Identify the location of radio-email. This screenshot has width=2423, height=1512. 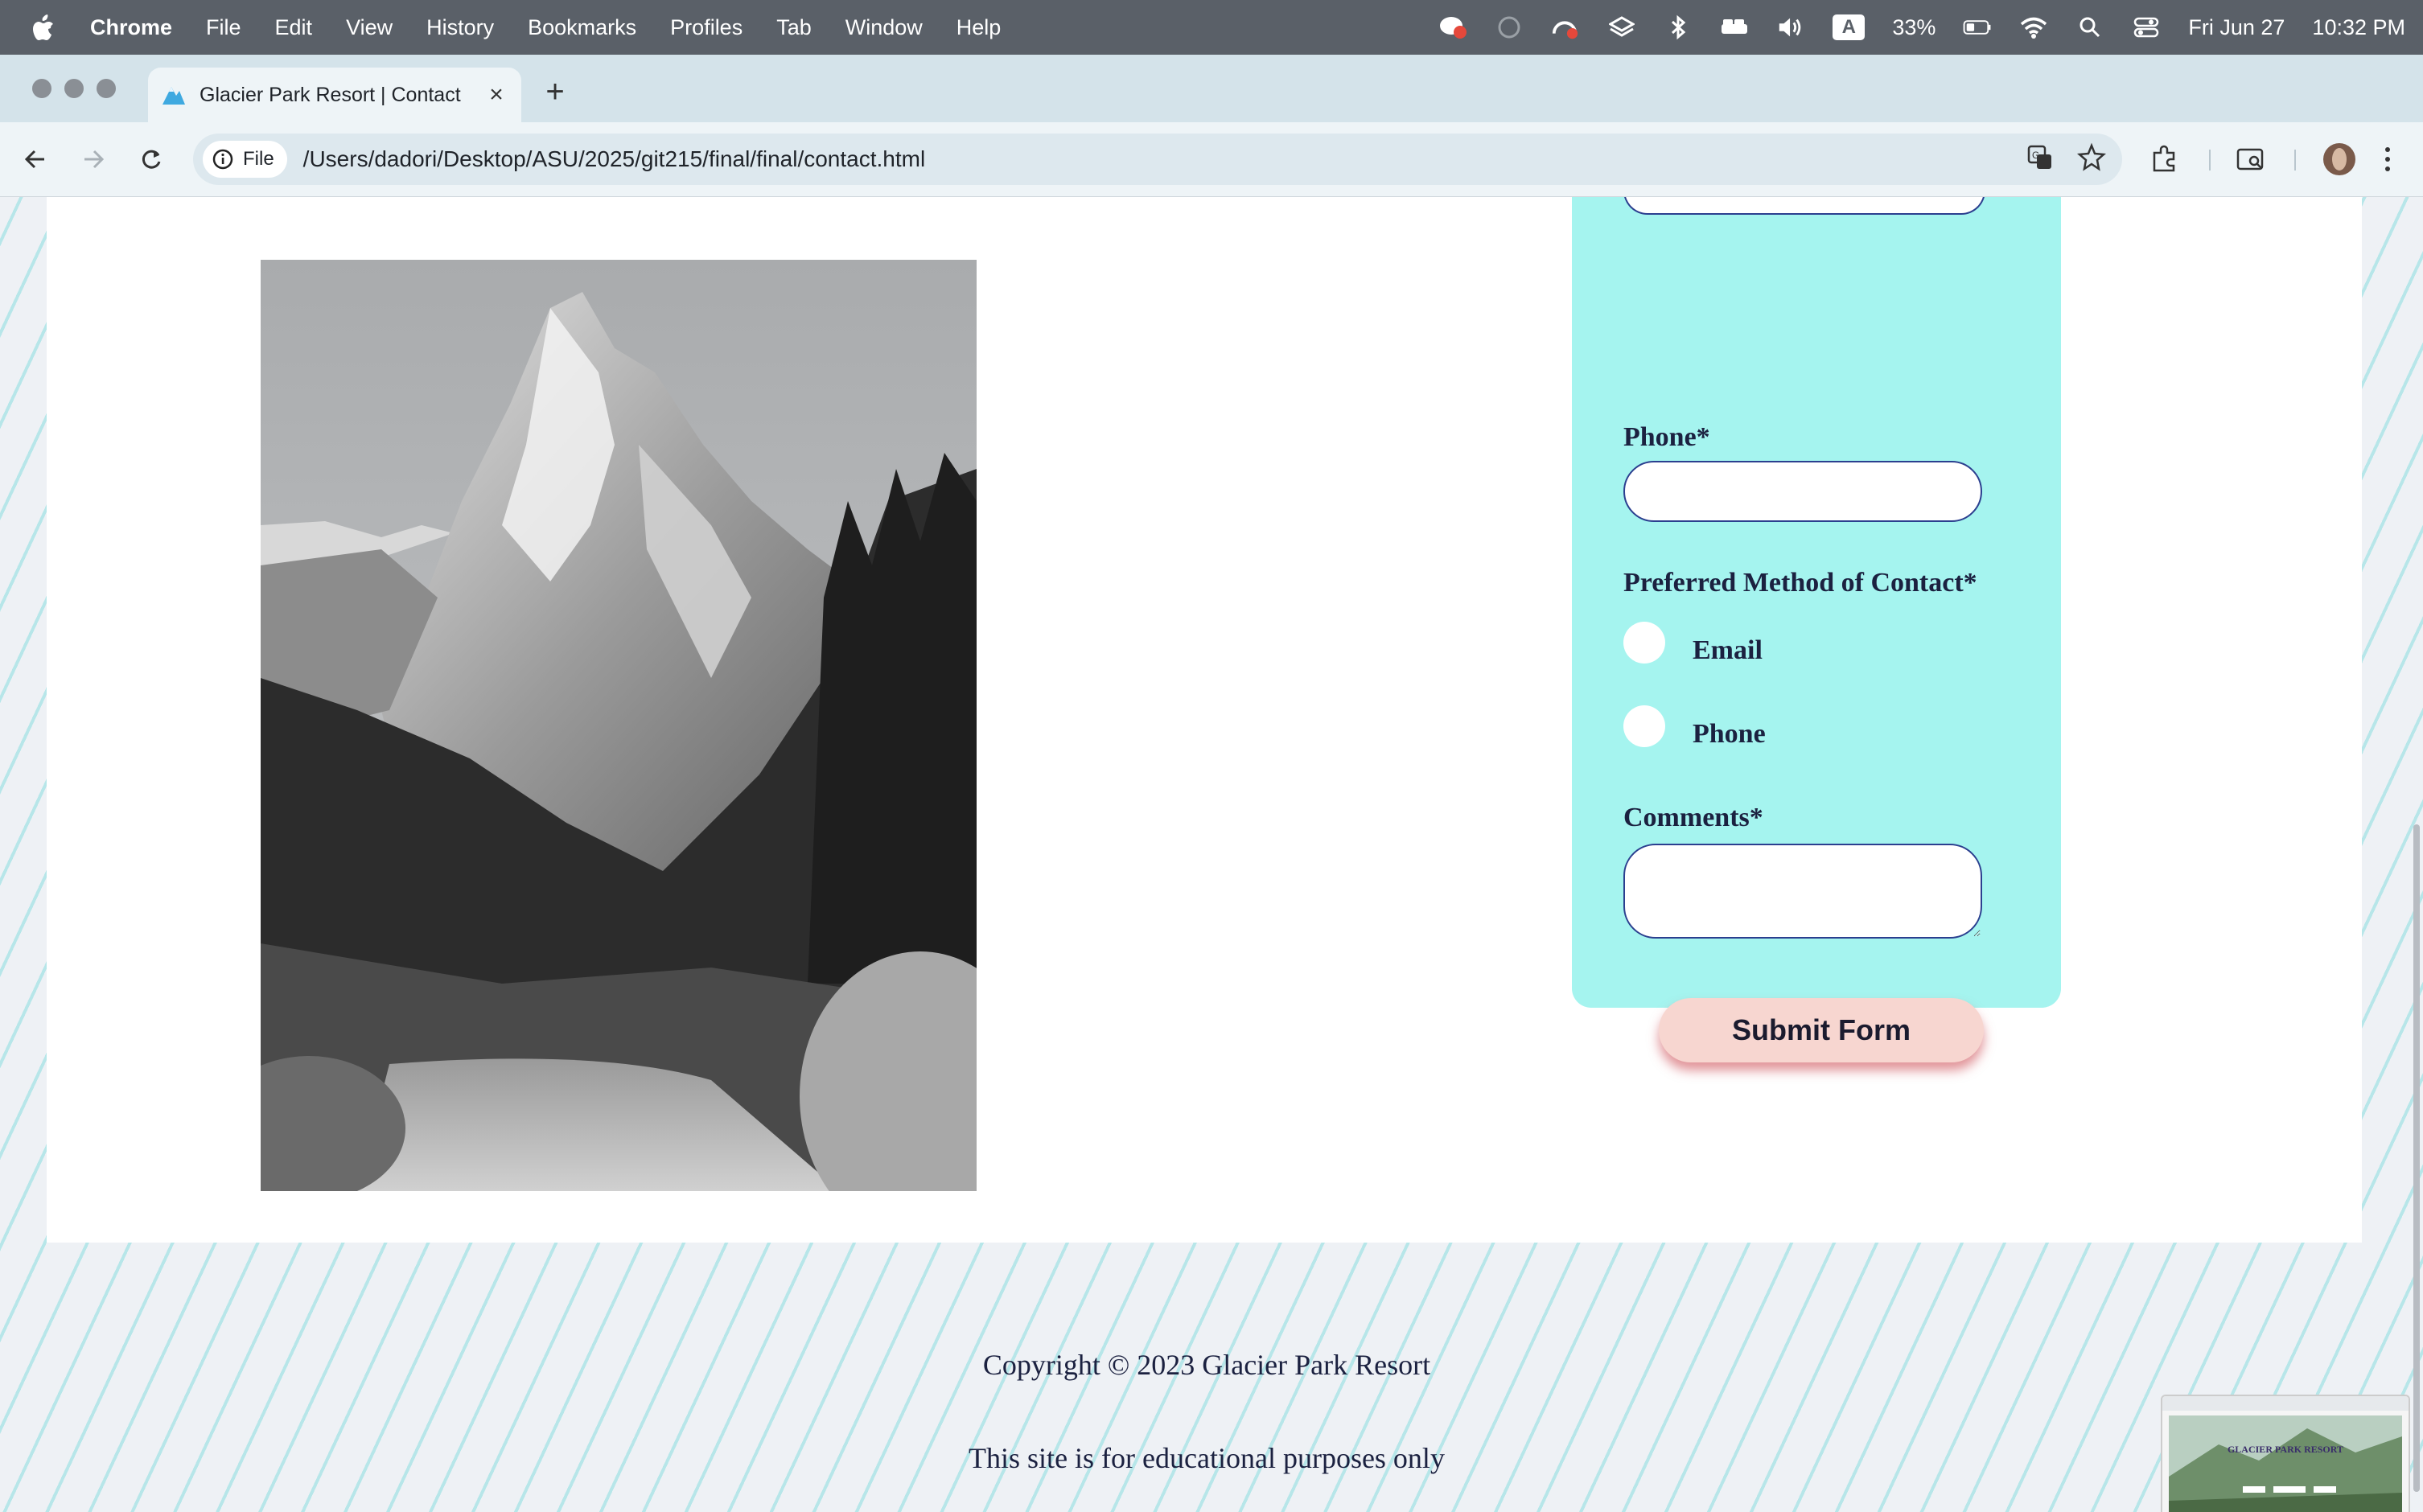
(1644, 643).